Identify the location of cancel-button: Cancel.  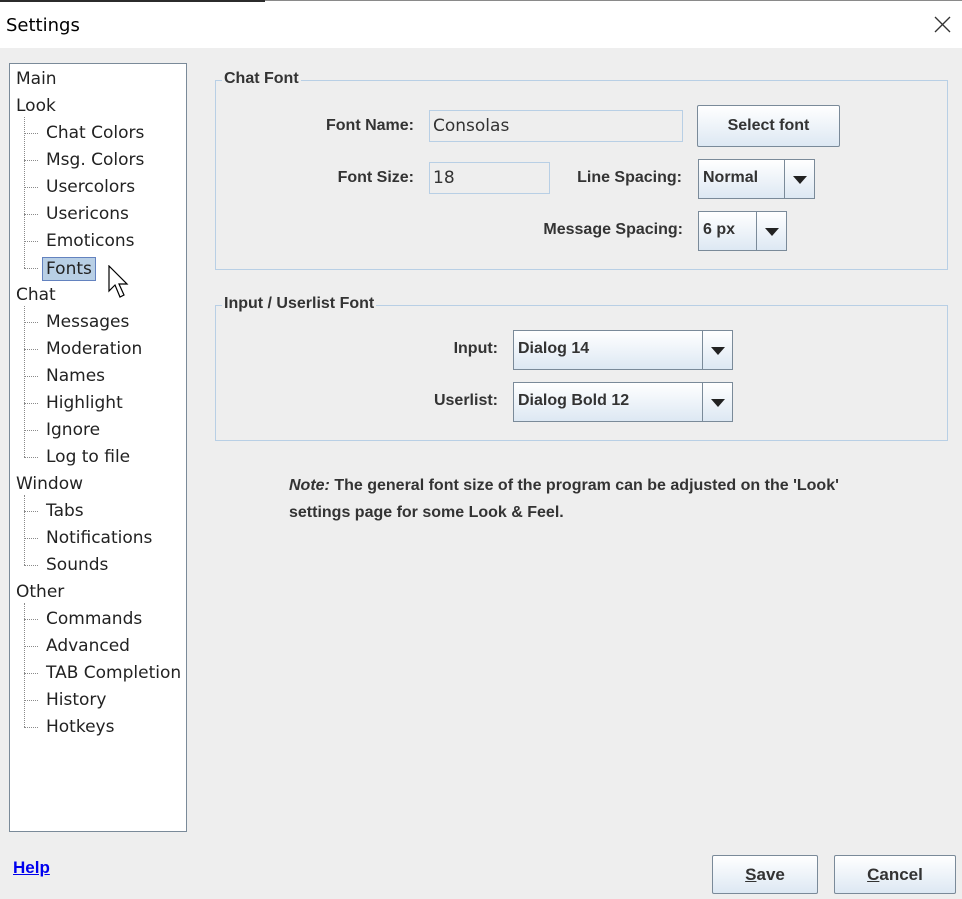
(895, 874).